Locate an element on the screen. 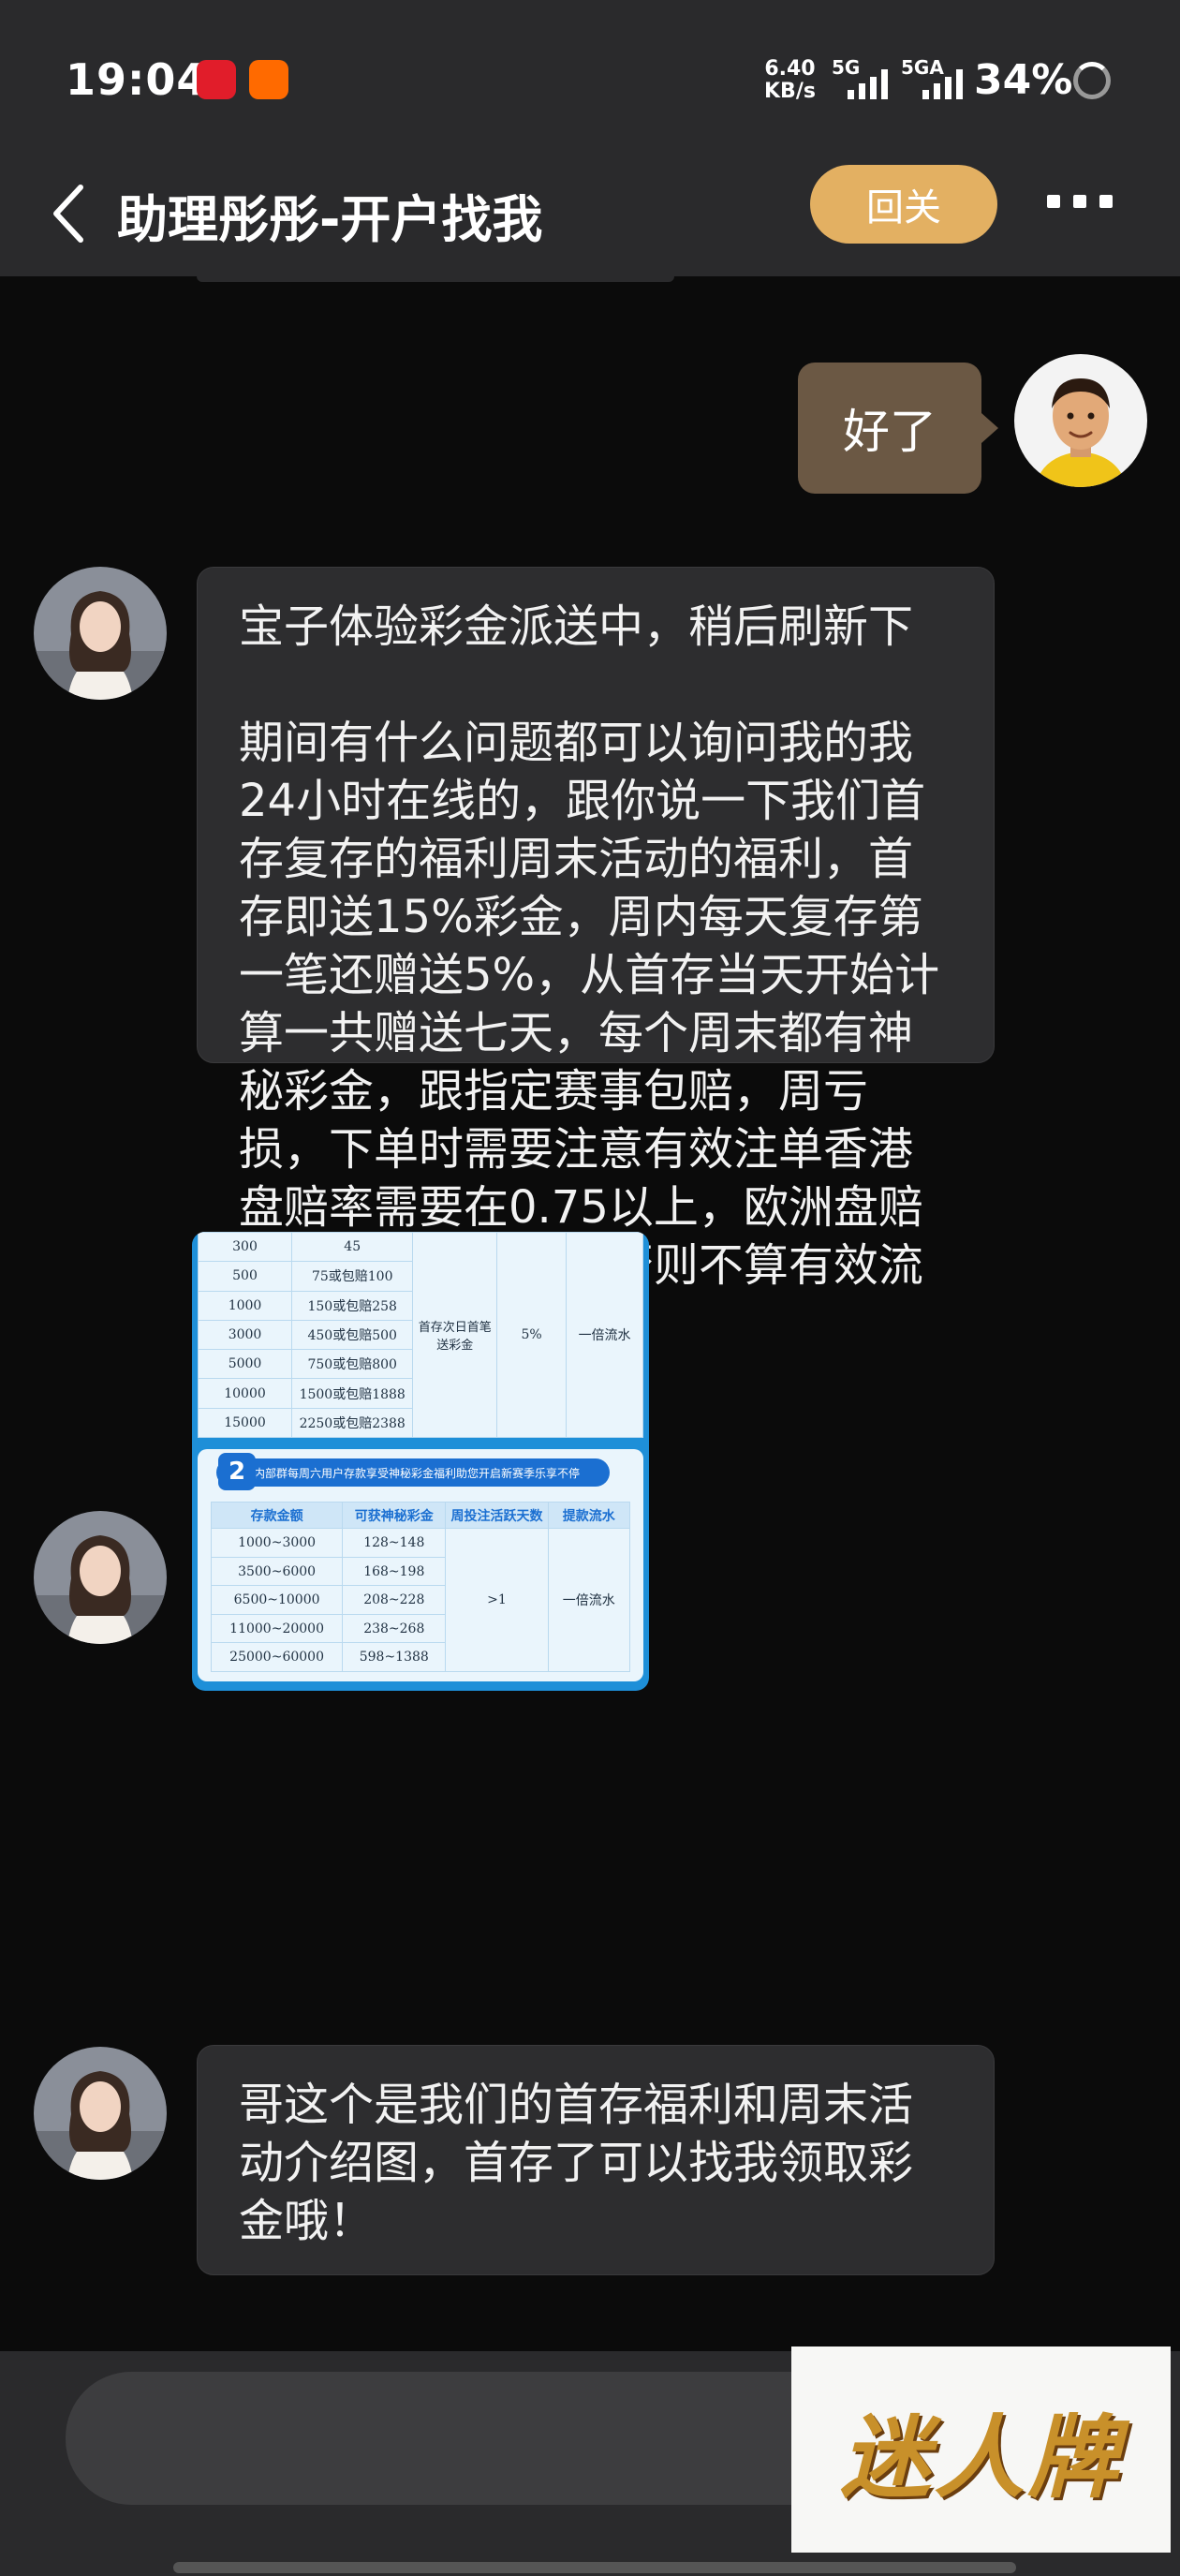 This screenshot has width=1180, height=2576. netease-music-icon is located at coordinates (216, 79).